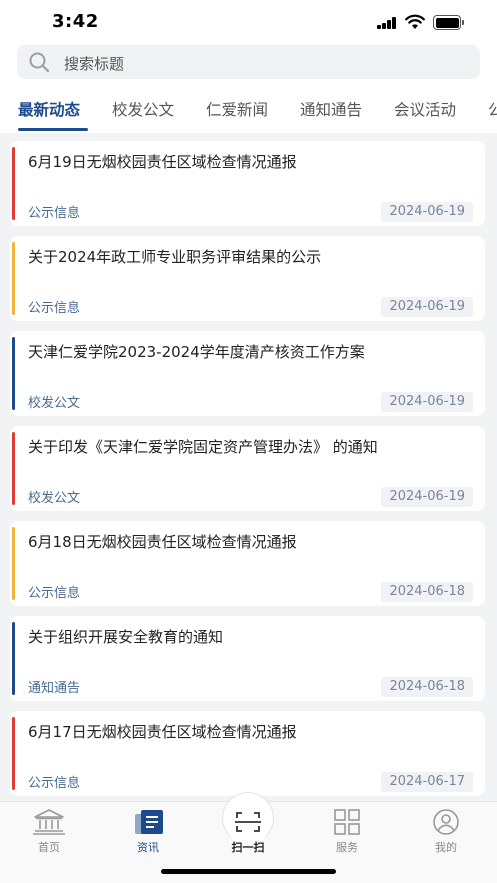 The height and width of the screenshot is (883, 497). I want to click on news-title: 6月17日无烟校园责任区域检查情况通报, so click(162, 732).